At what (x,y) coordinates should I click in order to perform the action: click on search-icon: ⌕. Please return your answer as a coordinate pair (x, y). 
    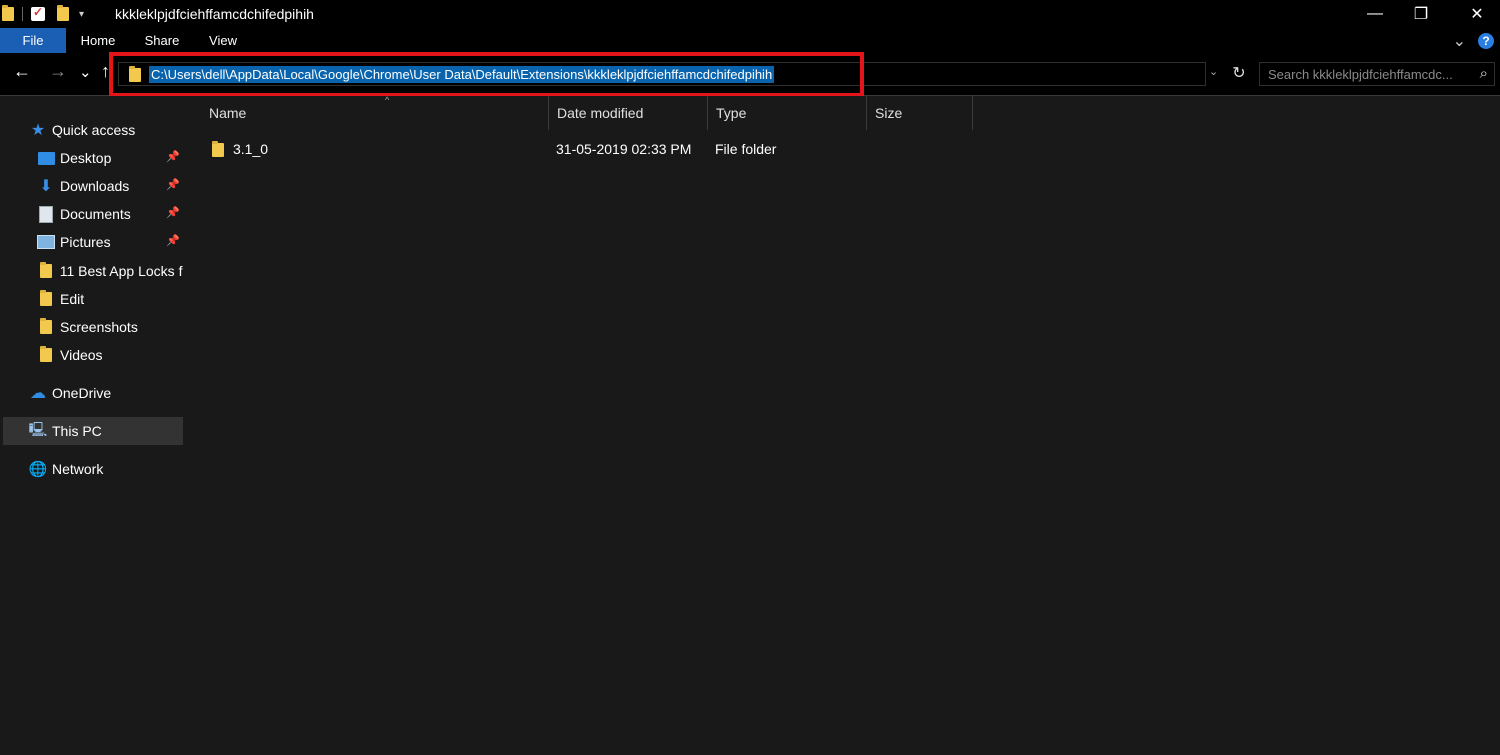
    Looking at the image, I should click on (1484, 73).